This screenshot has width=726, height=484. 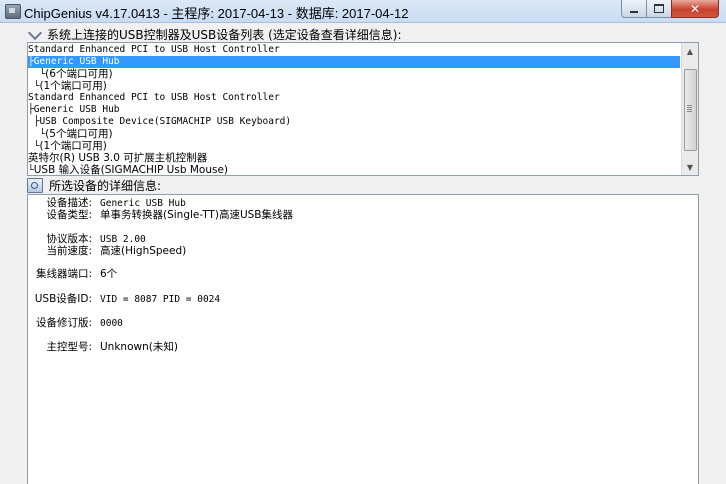 What do you see at coordinates (109, 274) in the screenshot?
I see `detail-value: 6个` at bounding box center [109, 274].